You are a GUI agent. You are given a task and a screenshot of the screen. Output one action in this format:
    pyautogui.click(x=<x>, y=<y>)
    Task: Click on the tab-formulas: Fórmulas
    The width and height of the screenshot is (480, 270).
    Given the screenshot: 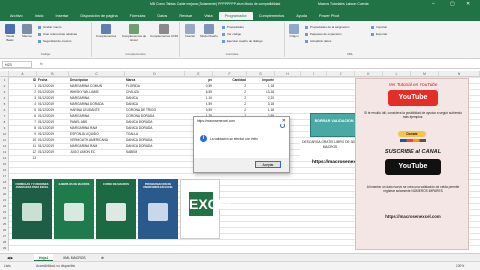 What is the action you would take?
    pyautogui.click(x=138, y=16)
    